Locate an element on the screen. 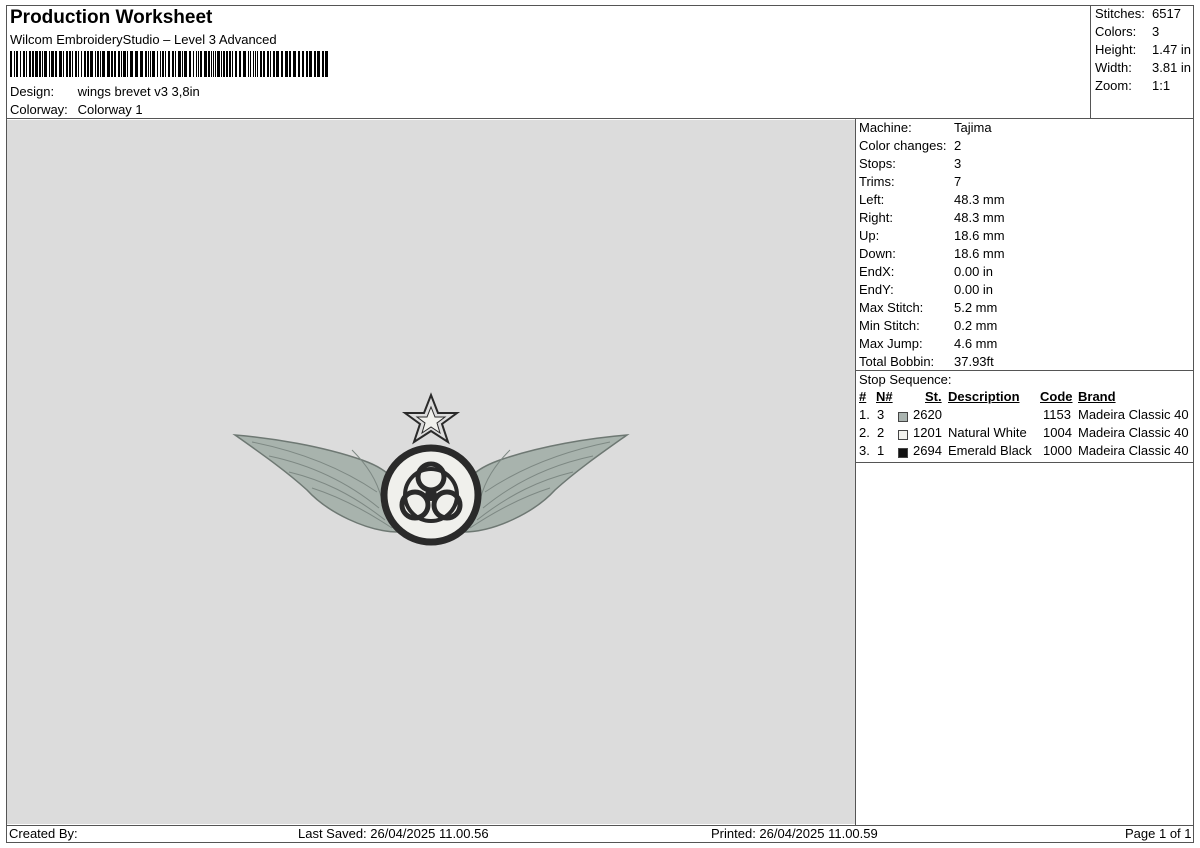 Image resolution: width=1200 pixels, height=848 pixels. stop-code: 1153 is located at coordinates (1057, 414).